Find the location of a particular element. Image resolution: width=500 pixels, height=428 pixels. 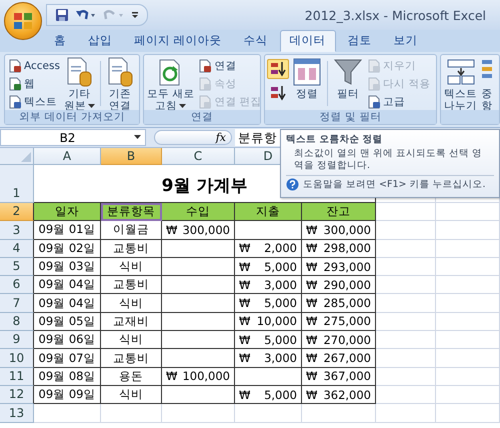

ribbon-button: Access is located at coordinates (34, 65).